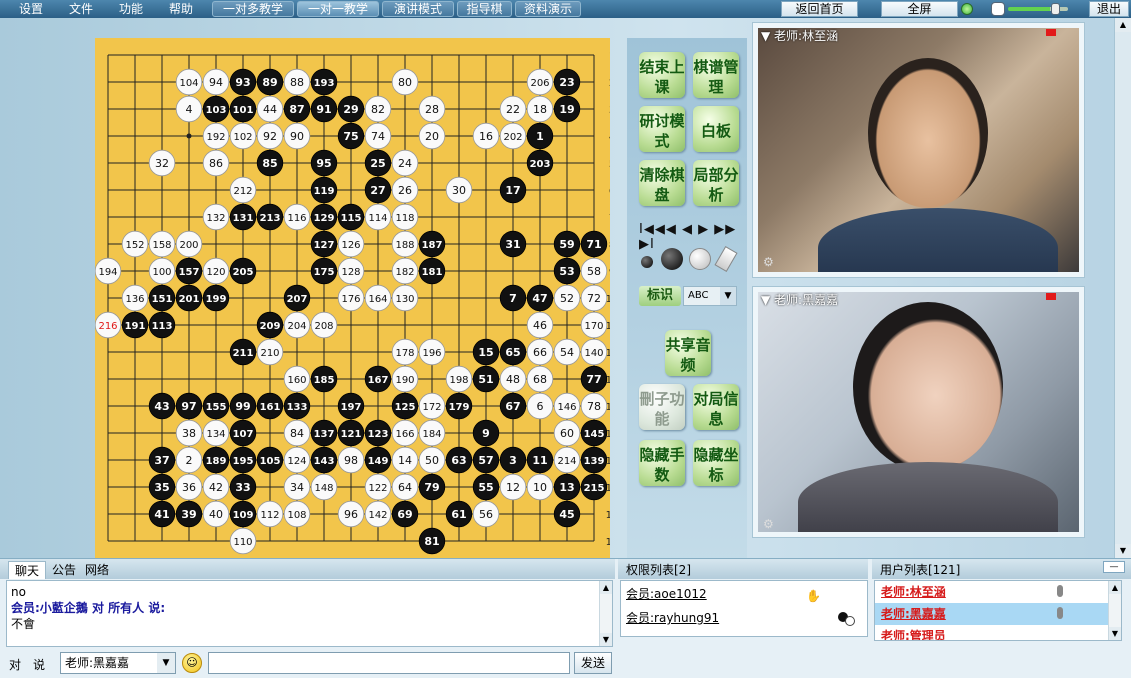 The width and height of the screenshot is (1131, 678). What do you see at coordinates (1114, 610) in the screenshot?
I see `user-list-scrollbar: ▲ ▼` at bounding box center [1114, 610].